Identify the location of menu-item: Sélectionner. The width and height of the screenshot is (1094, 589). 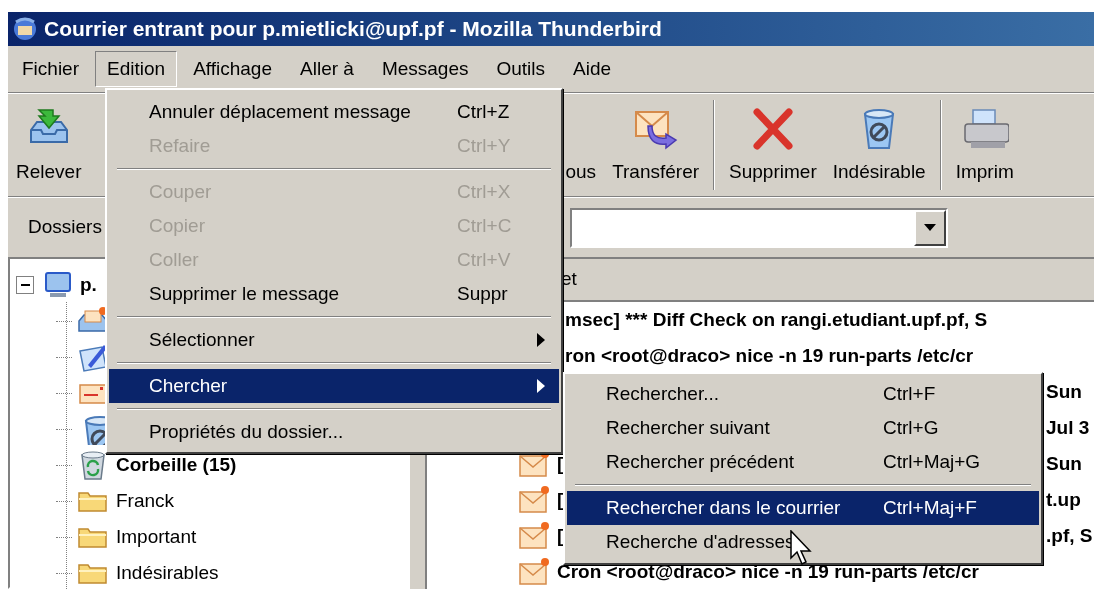
(334, 340).